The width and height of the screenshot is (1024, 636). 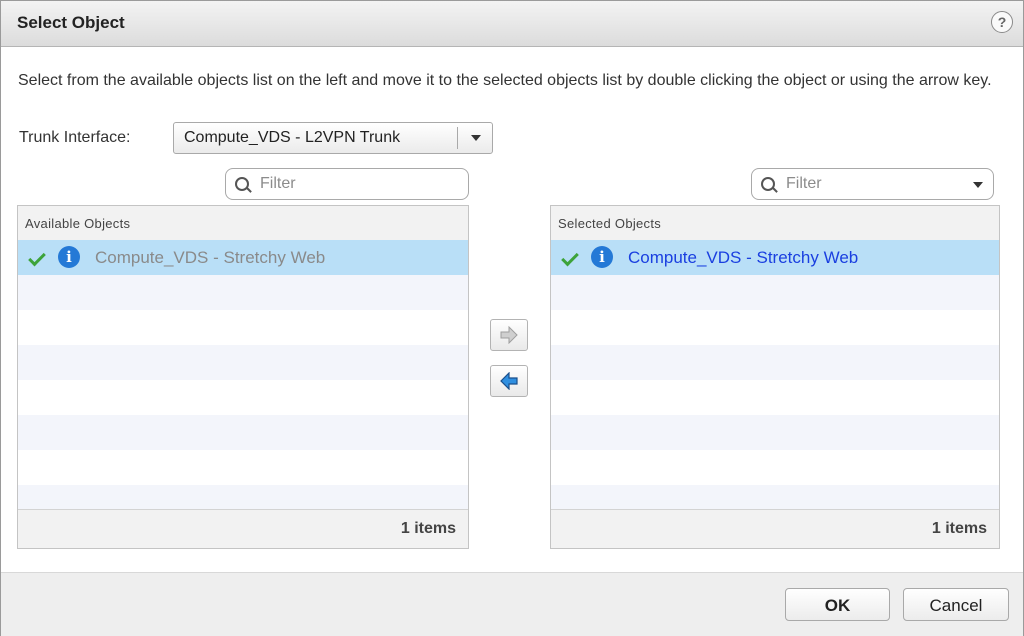 What do you see at coordinates (956, 604) in the screenshot?
I see `cancel-button: Cancel` at bounding box center [956, 604].